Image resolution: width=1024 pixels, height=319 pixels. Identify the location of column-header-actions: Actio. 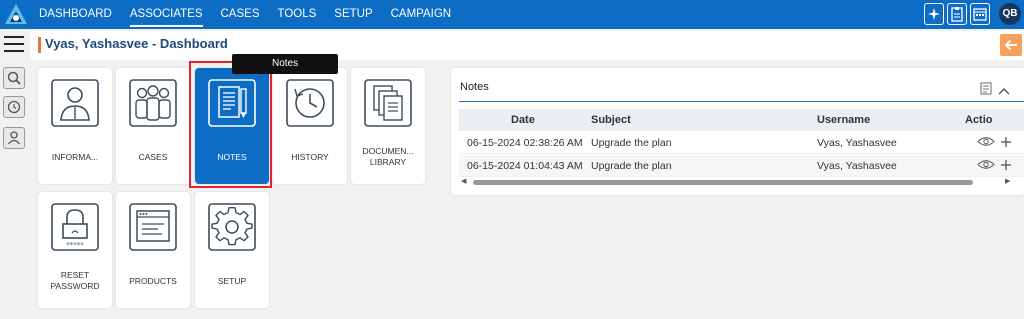
(979, 120).